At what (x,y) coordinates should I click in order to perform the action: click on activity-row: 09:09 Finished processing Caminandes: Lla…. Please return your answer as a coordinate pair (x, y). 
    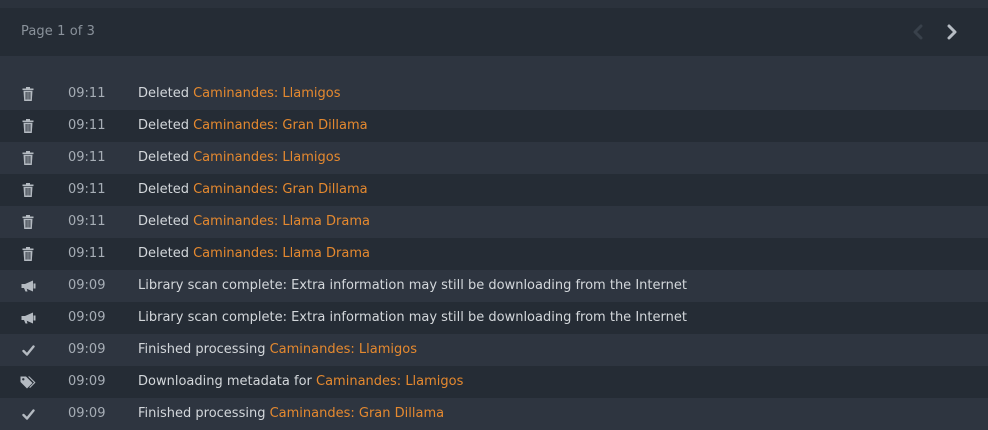
    Looking at the image, I should click on (494, 350).